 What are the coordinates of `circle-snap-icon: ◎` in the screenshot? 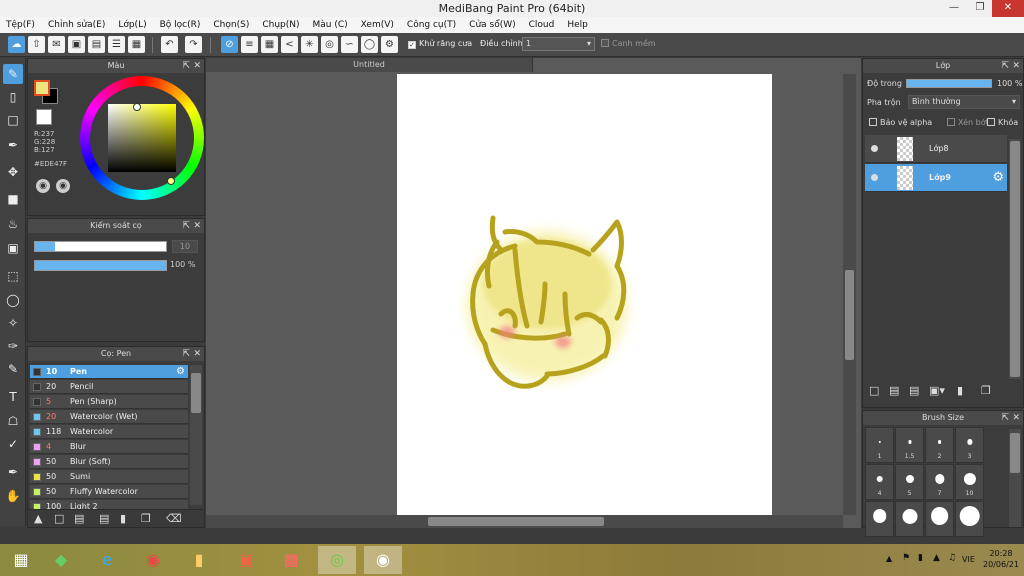 It's located at (329, 44).